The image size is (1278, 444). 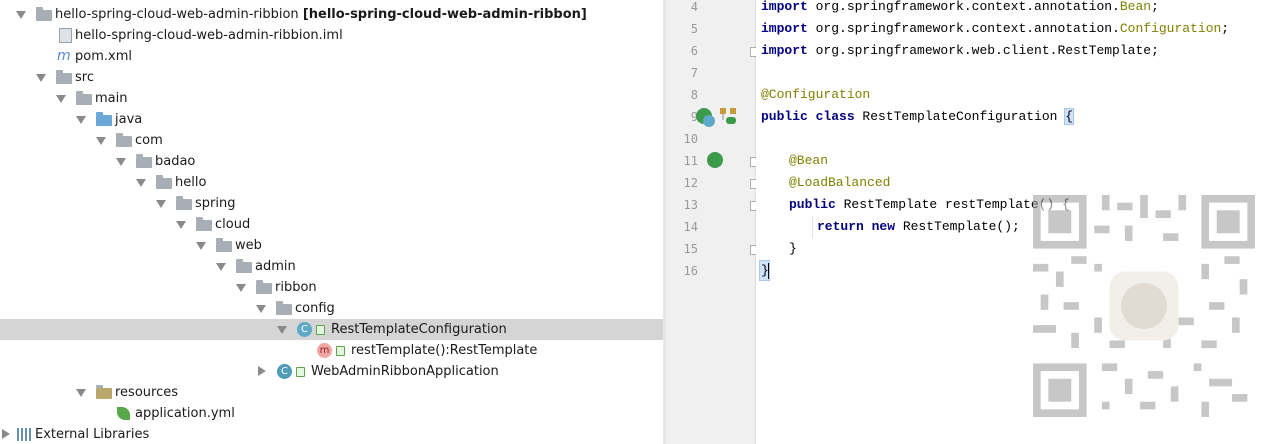 I want to click on line-number: 4, so click(x=694, y=7).